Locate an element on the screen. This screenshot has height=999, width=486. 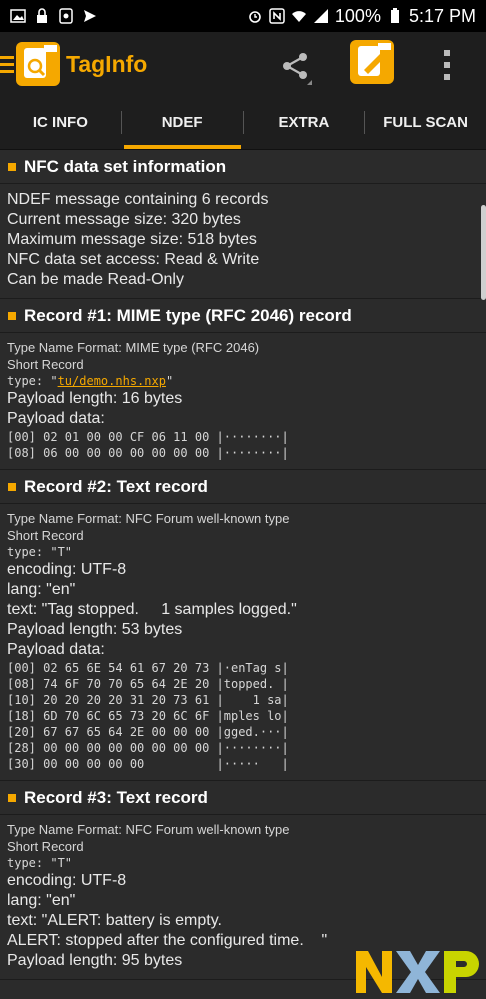
scan-app-icon is located at coordinates (372, 62).